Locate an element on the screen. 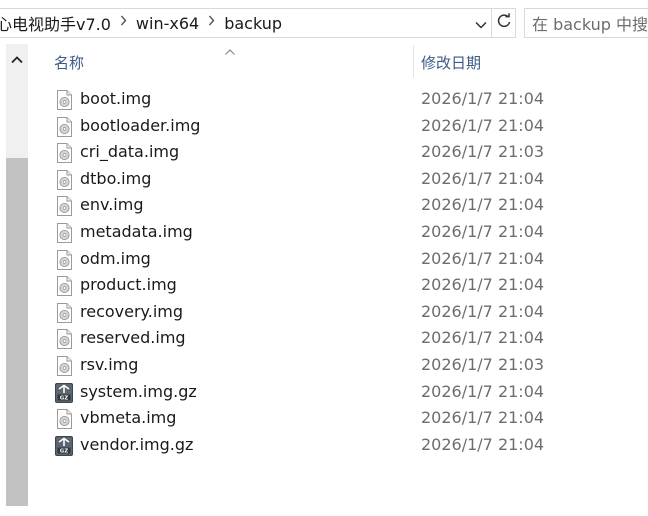 The image size is (648, 516). file-name: product.img is located at coordinates (128, 284).